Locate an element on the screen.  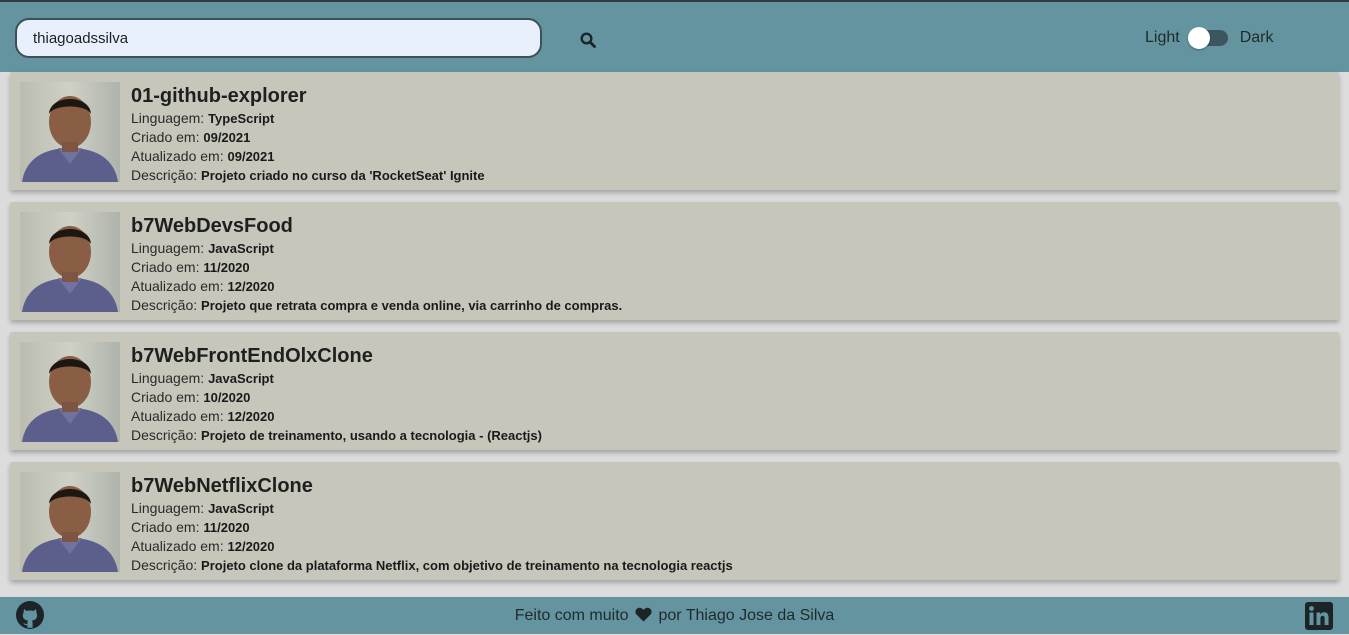
search-button is located at coordinates (588, 40).